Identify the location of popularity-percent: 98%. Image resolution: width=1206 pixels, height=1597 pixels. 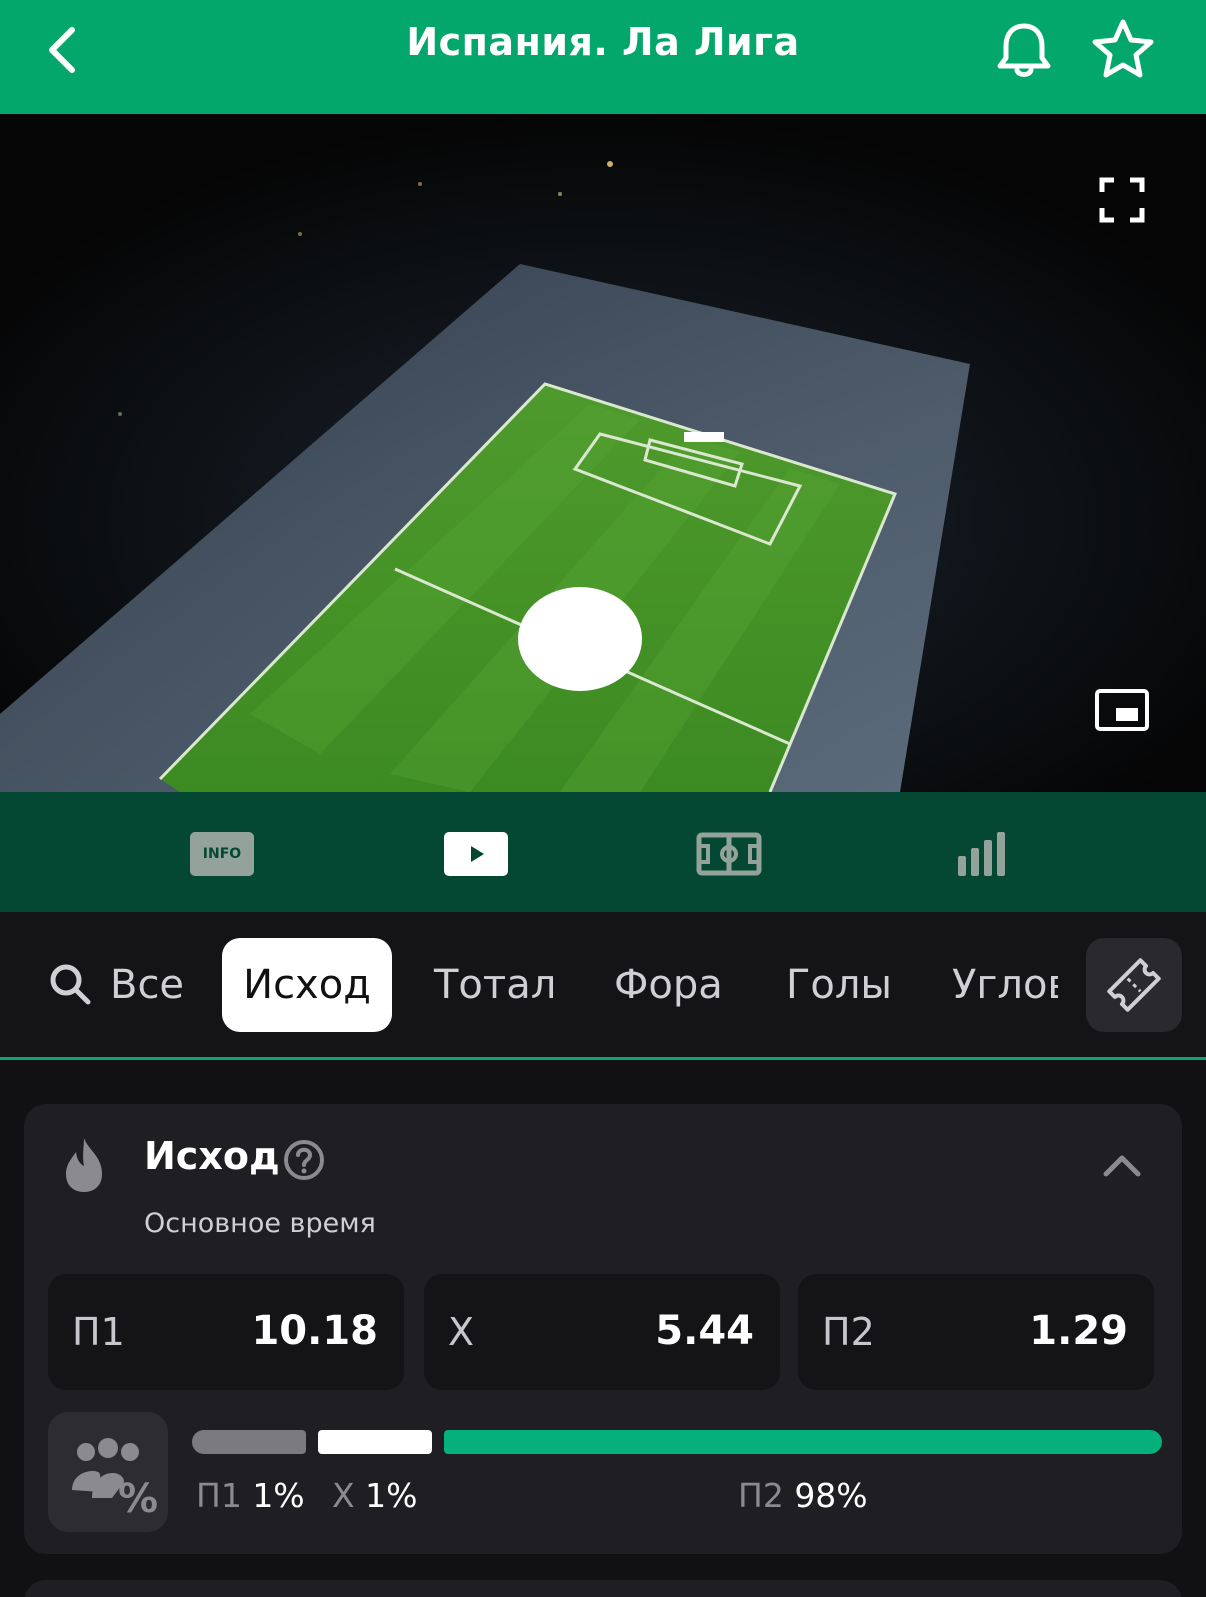
(831, 1495).